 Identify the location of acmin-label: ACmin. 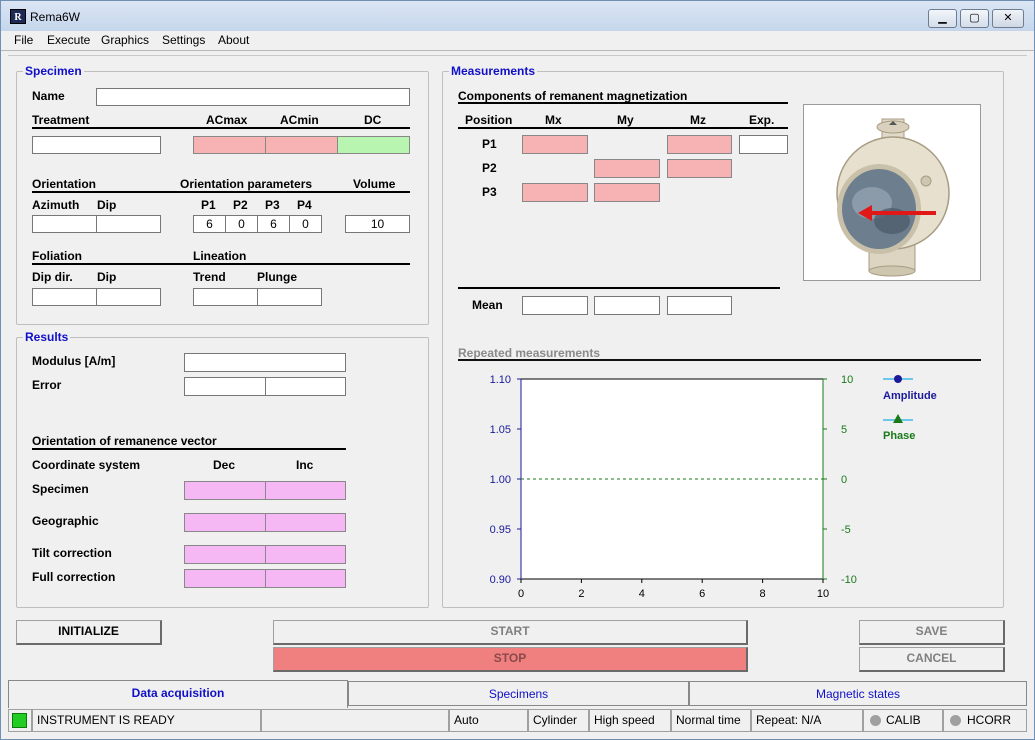
(299, 120).